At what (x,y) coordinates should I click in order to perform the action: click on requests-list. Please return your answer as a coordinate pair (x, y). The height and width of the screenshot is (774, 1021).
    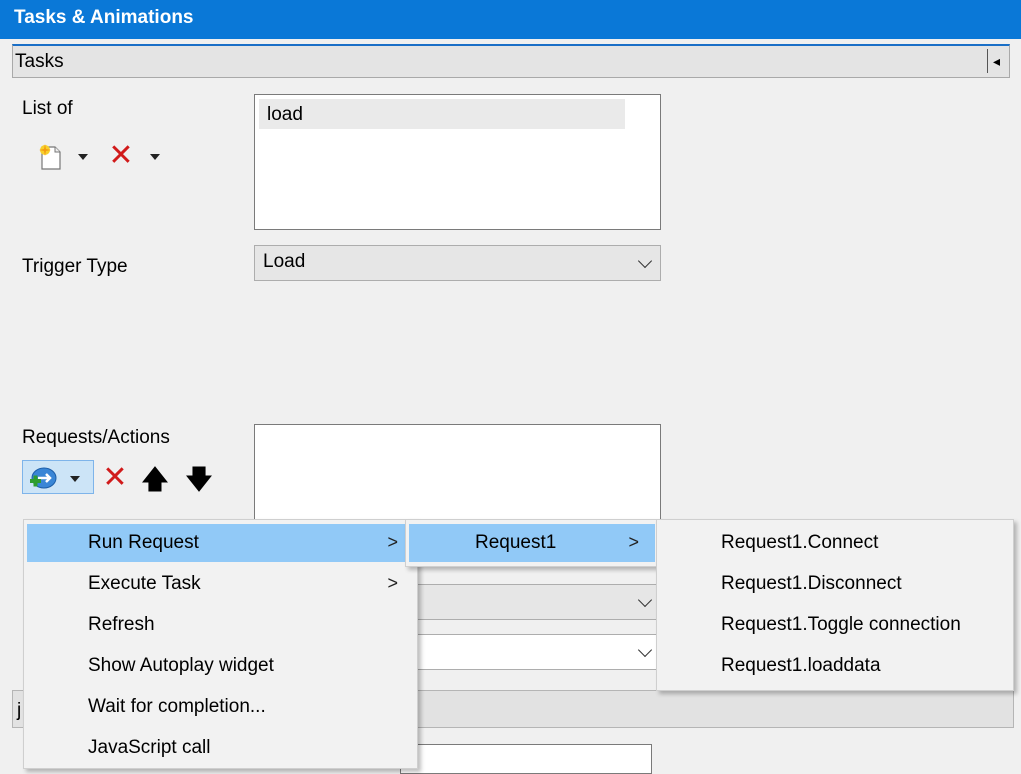
    Looking at the image, I should click on (457, 474).